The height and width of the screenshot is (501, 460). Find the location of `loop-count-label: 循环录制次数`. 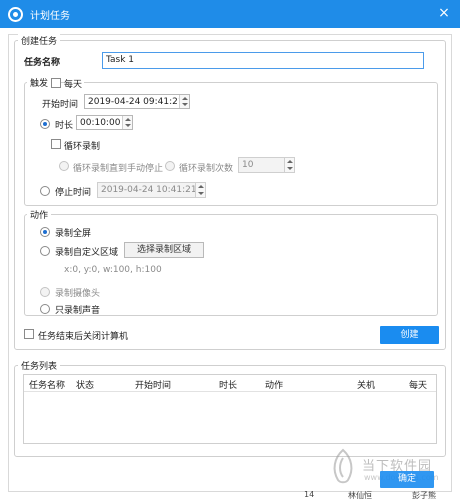

loop-count-label: 循环录制次数 is located at coordinates (206, 169).